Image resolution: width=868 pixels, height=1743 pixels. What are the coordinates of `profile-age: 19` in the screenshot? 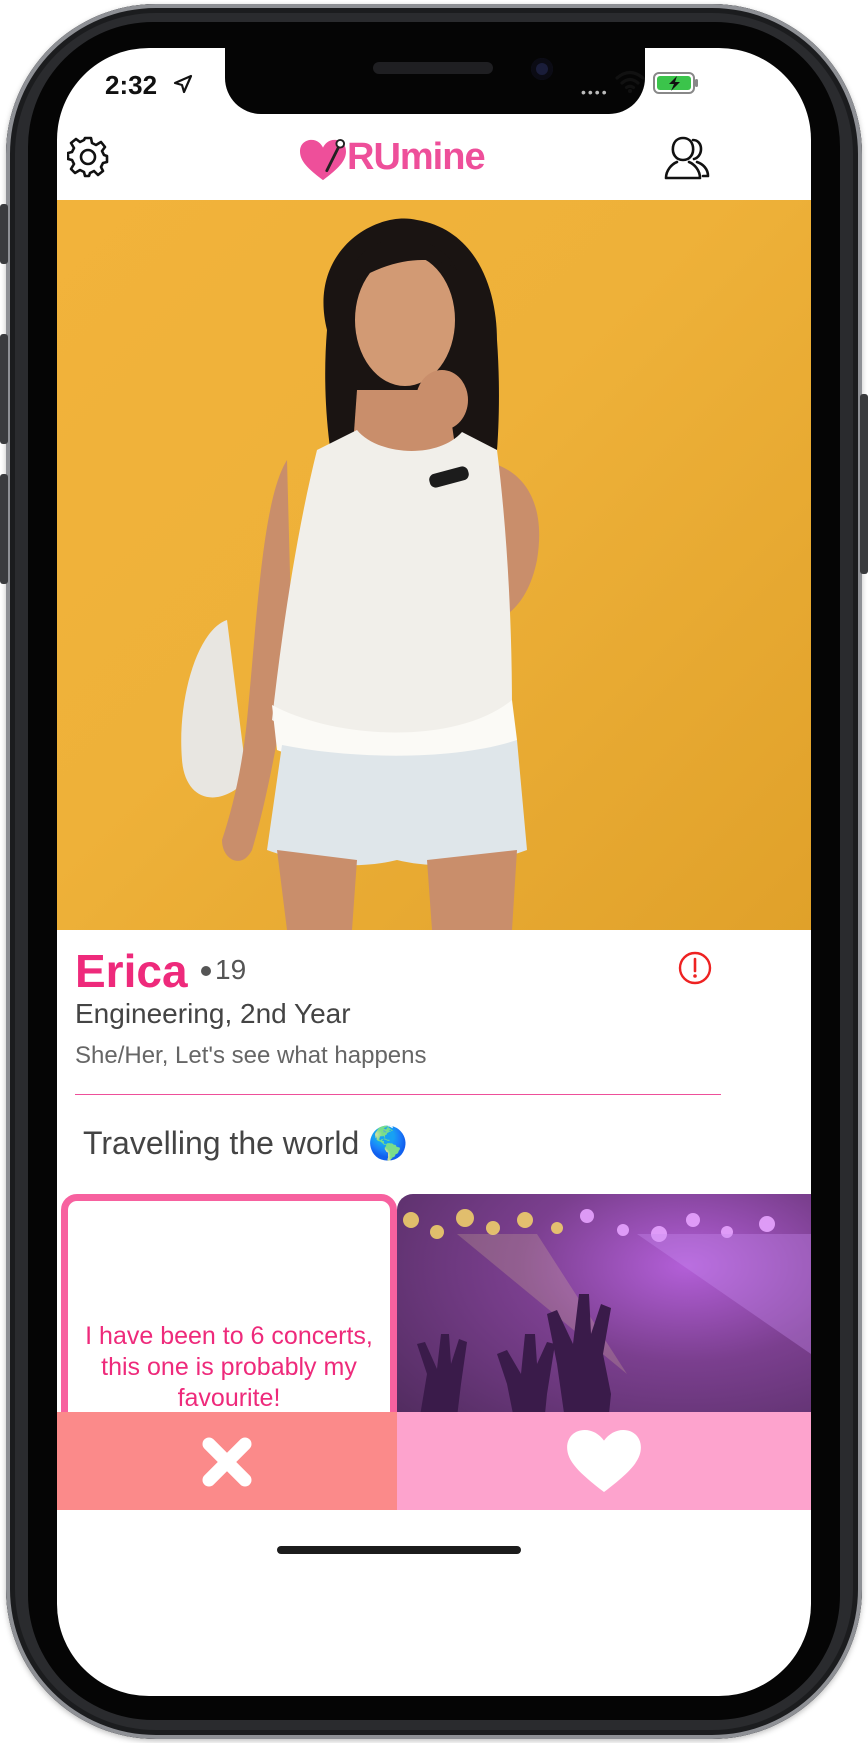 It's located at (231, 969).